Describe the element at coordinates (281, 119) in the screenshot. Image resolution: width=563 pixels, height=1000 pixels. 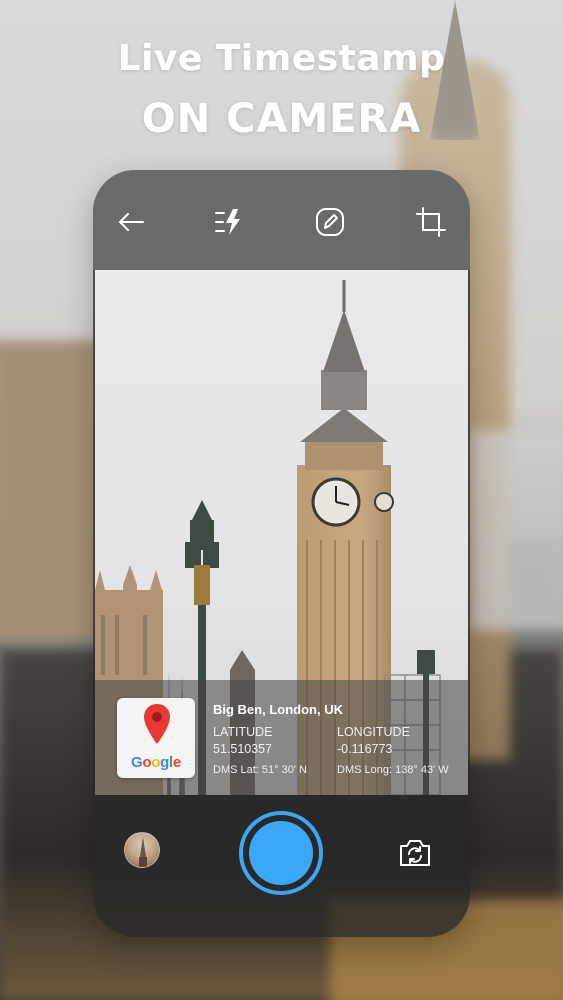
I see `headline-line2: ON CAMERA` at that location.